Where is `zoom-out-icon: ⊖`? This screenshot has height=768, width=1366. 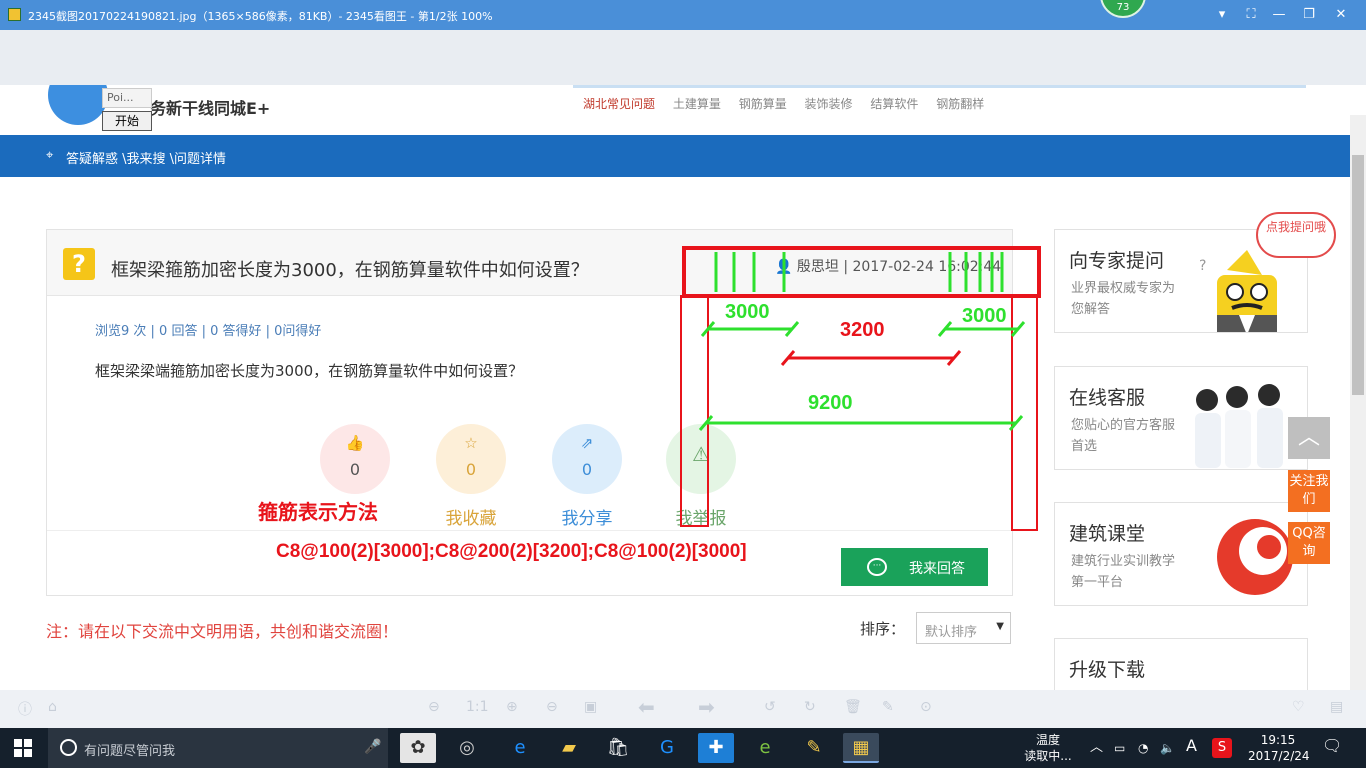 zoom-out-icon: ⊖ is located at coordinates (552, 707).